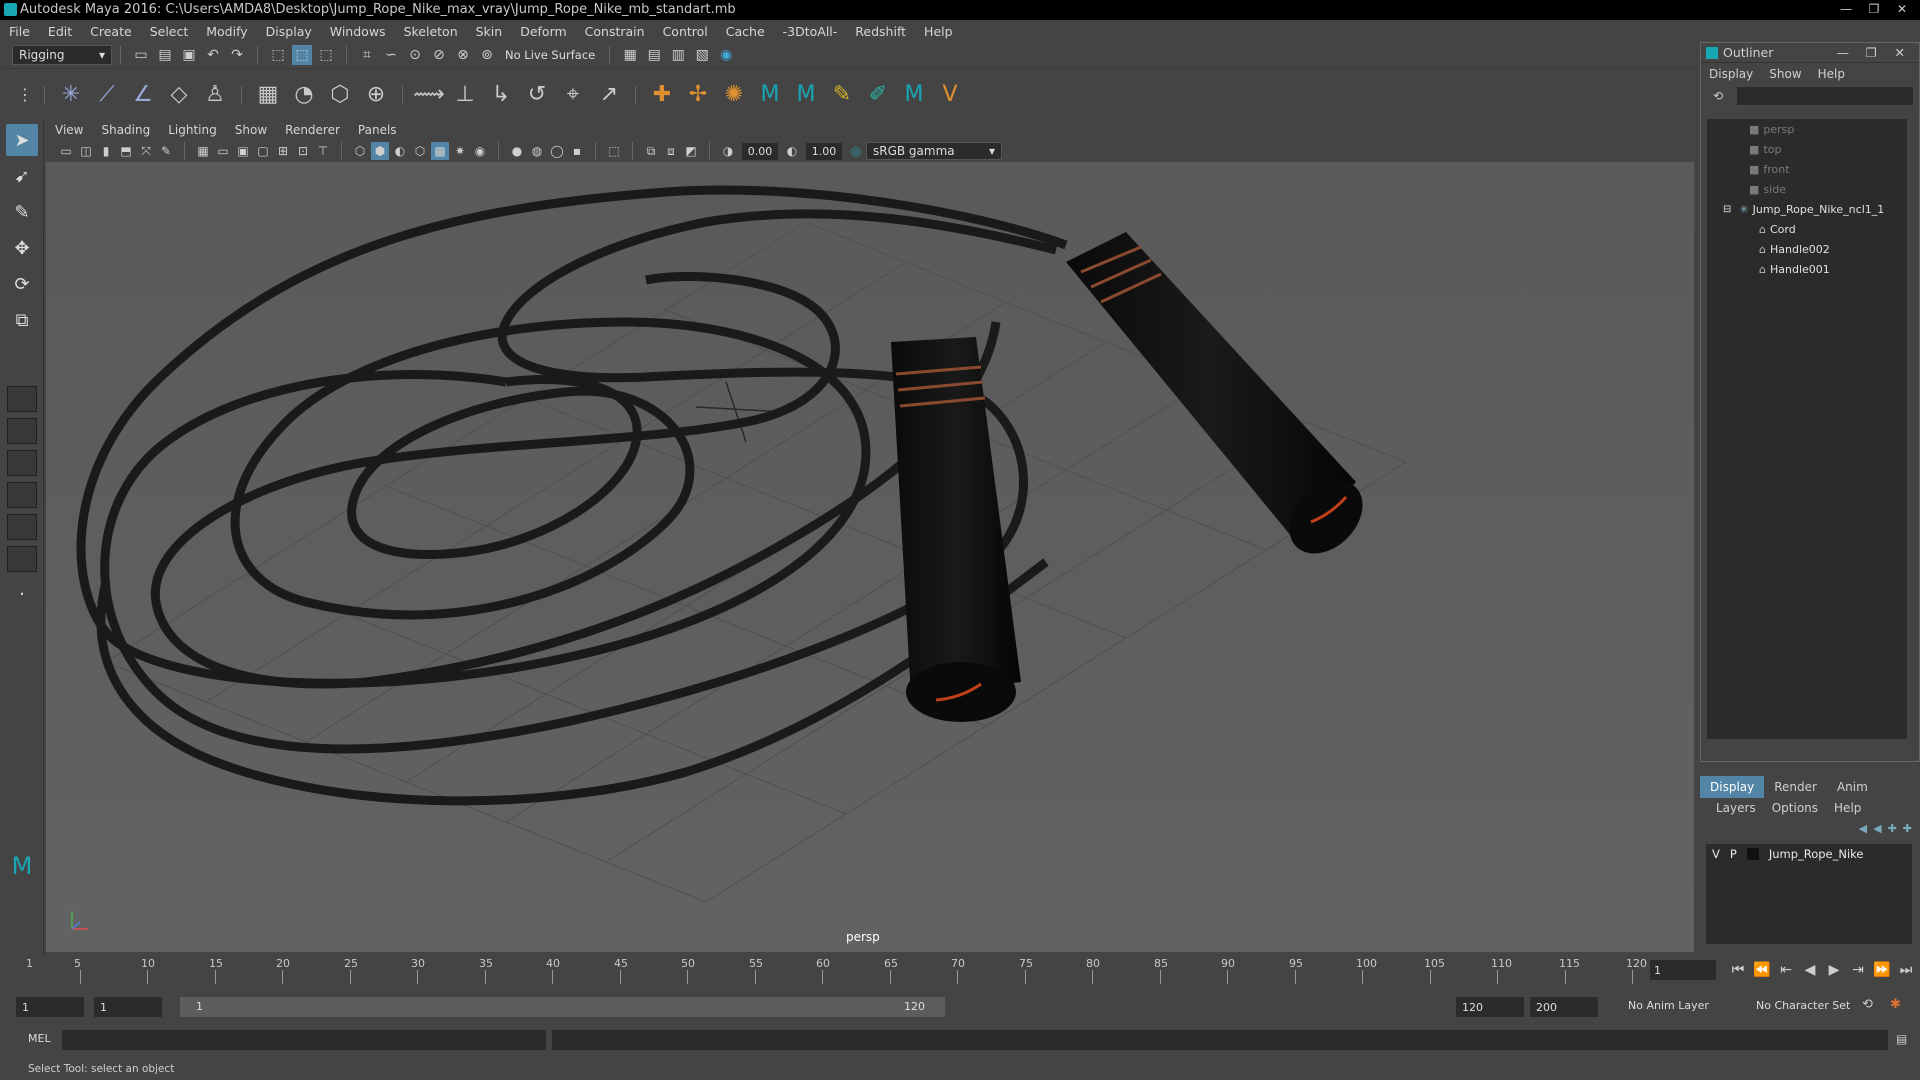 Image resolution: width=1920 pixels, height=1080 pixels. Describe the element at coordinates (1716, 854) in the screenshot. I see `layer-visibility-toggle: V` at that location.